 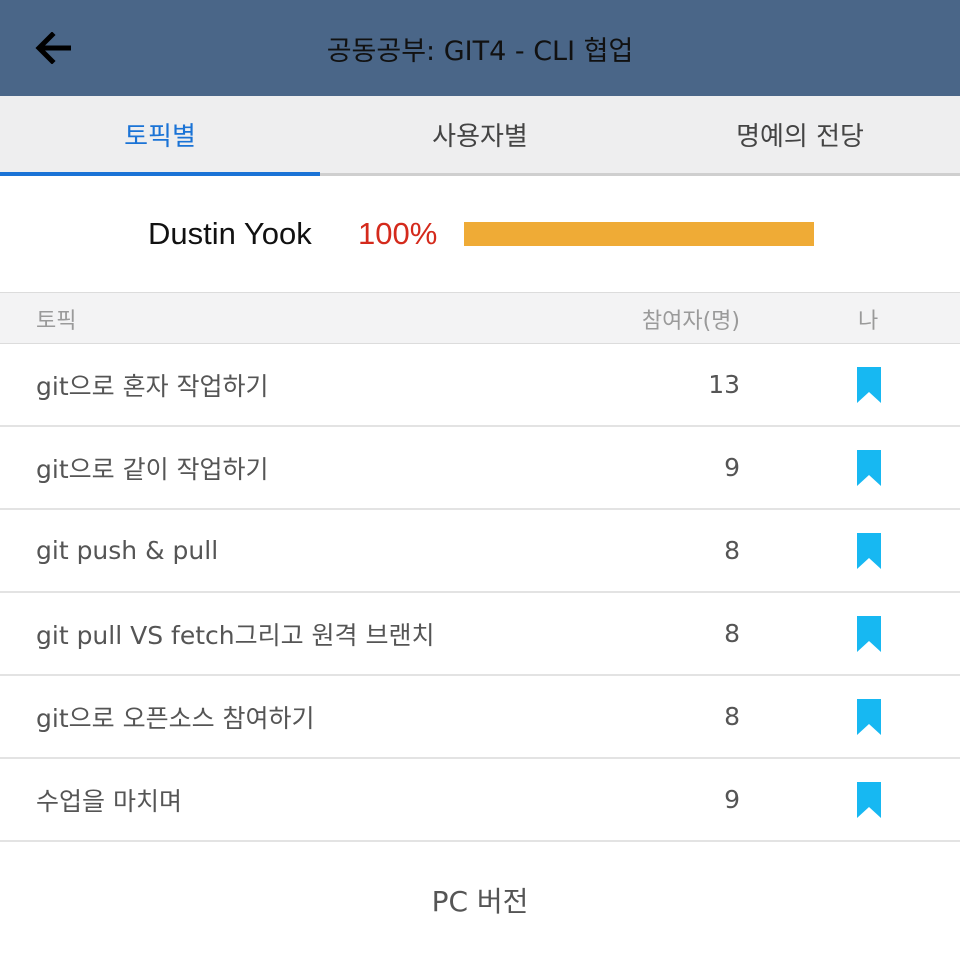 What do you see at coordinates (480, 800) in the screenshot?
I see `table-row: 수업을 마치며 9` at bounding box center [480, 800].